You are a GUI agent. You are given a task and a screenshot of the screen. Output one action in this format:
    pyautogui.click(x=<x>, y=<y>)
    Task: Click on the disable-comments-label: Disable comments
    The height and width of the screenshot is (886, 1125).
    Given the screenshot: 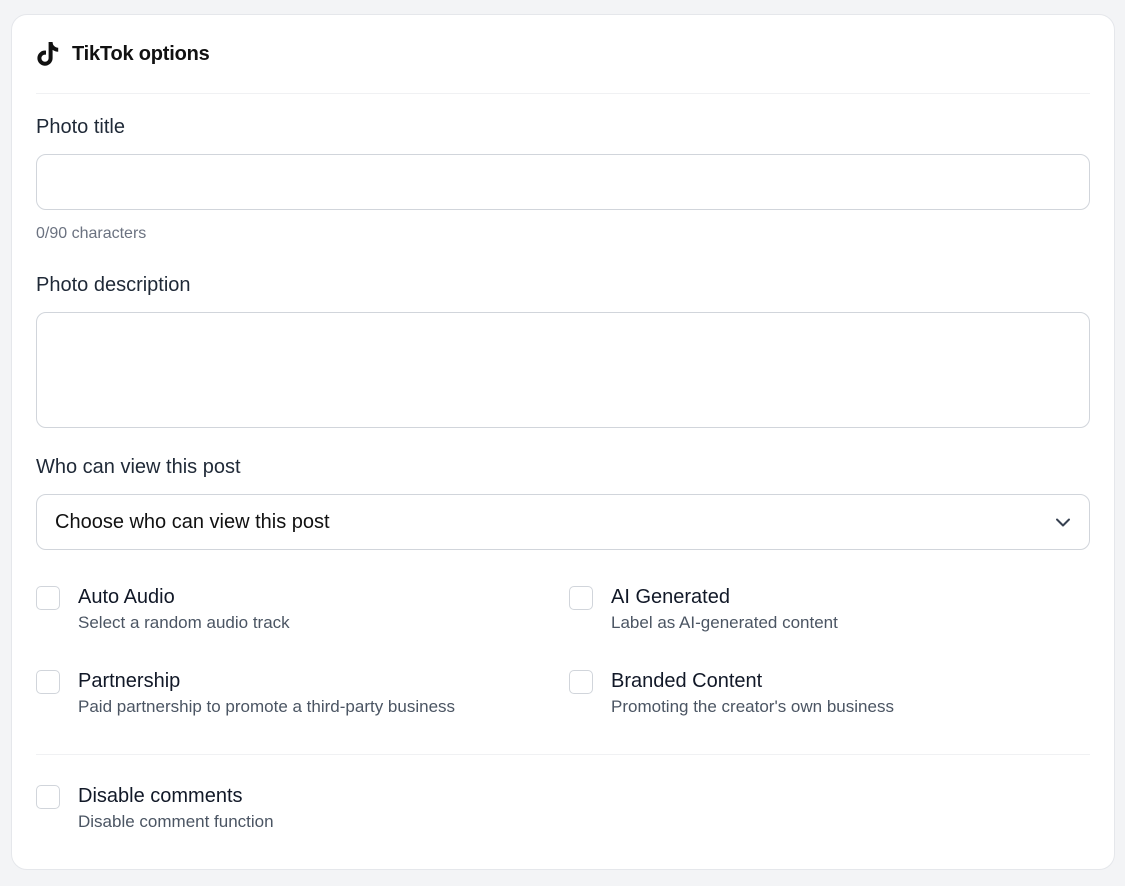 What is the action you would take?
    pyautogui.click(x=160, y=796)
    